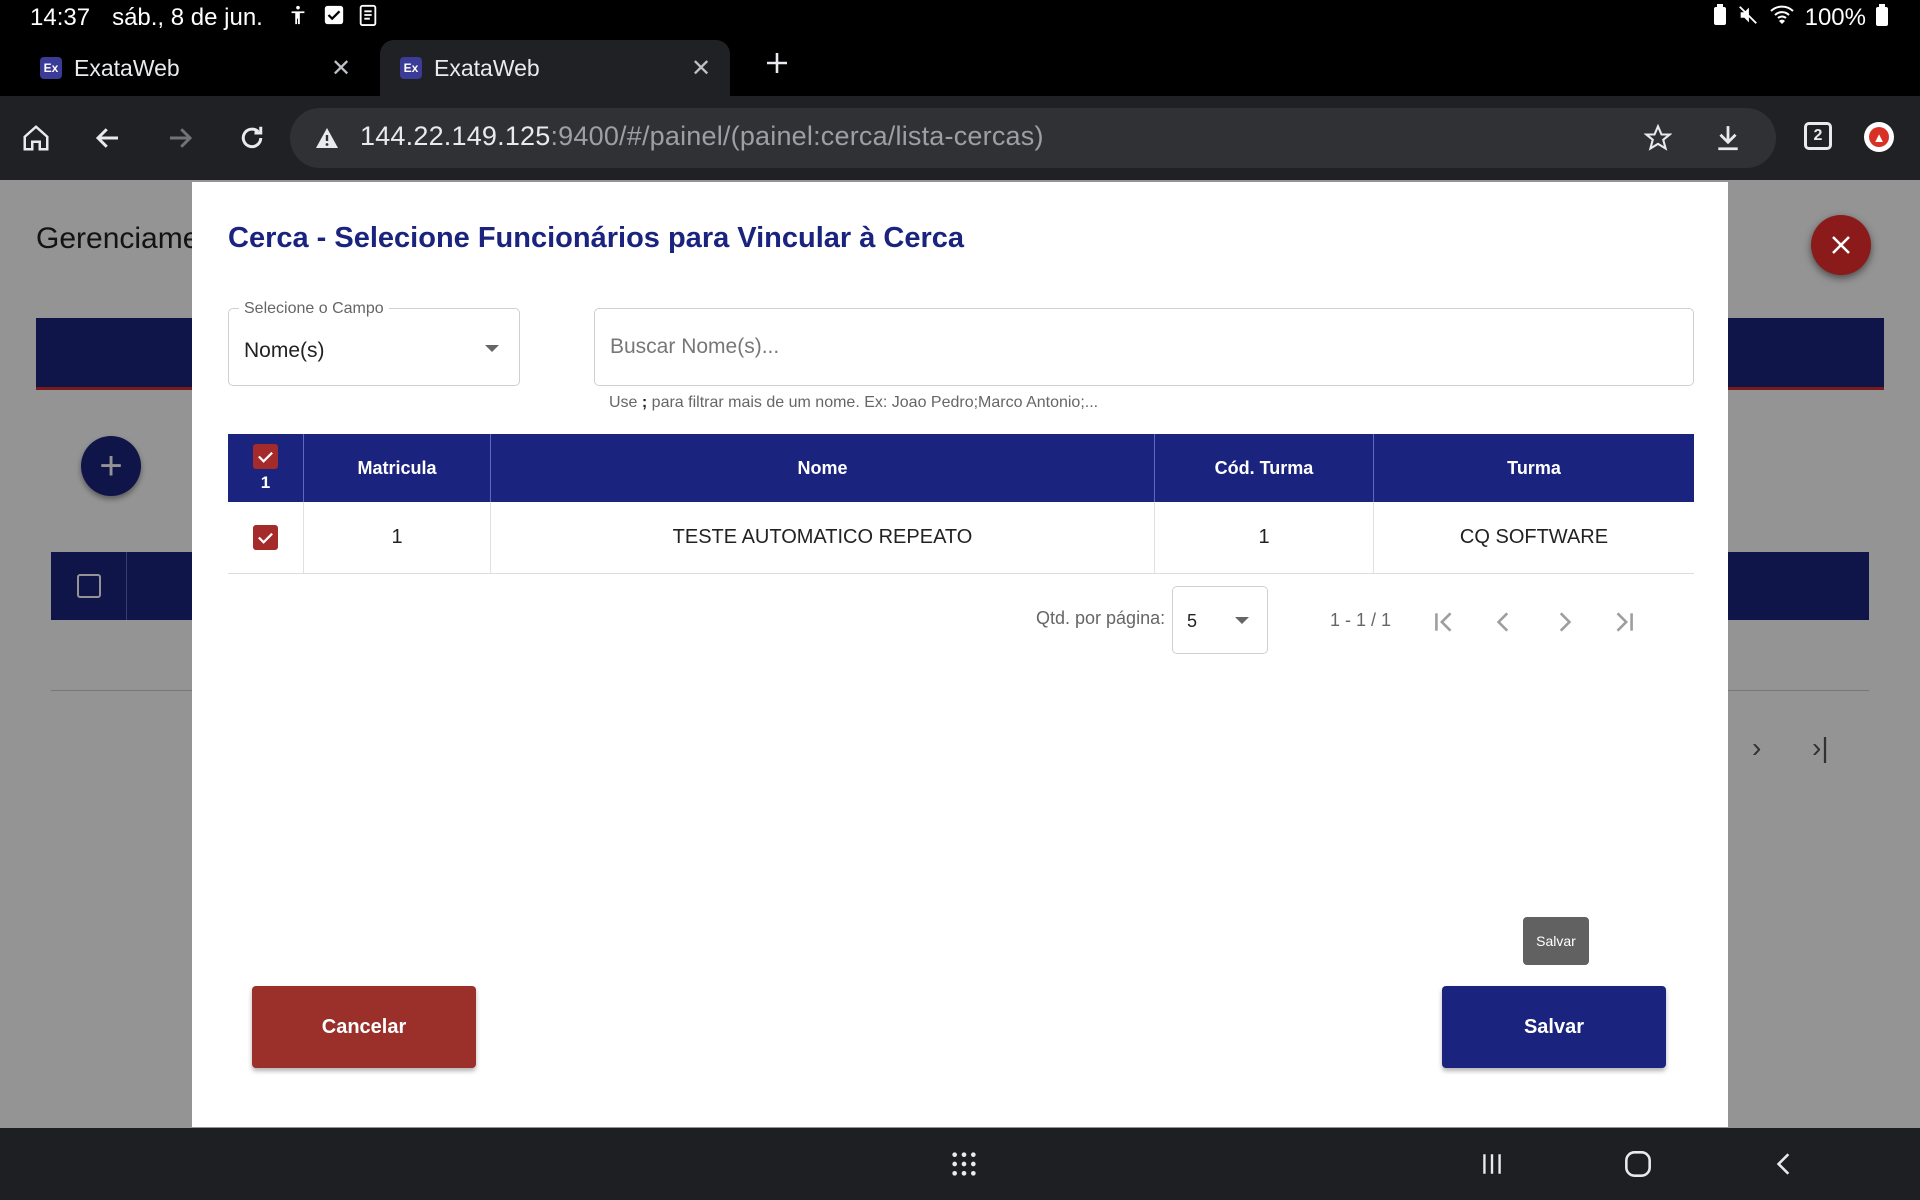  I want to click on battery-icon, so click(1882, 18).